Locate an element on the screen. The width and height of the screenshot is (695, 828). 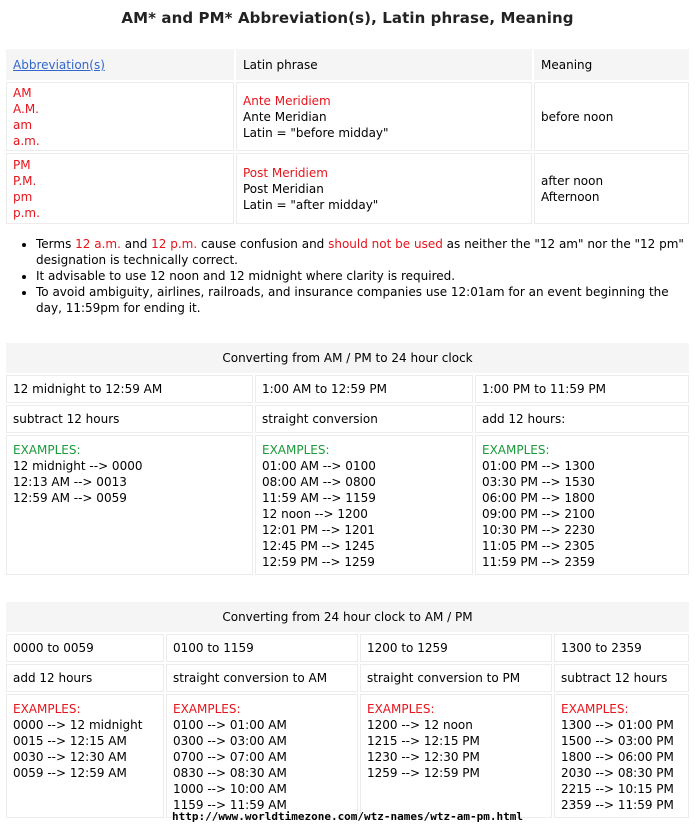
example-line: 1000 --> 10:00 AM is located at coordinates (230, 789).